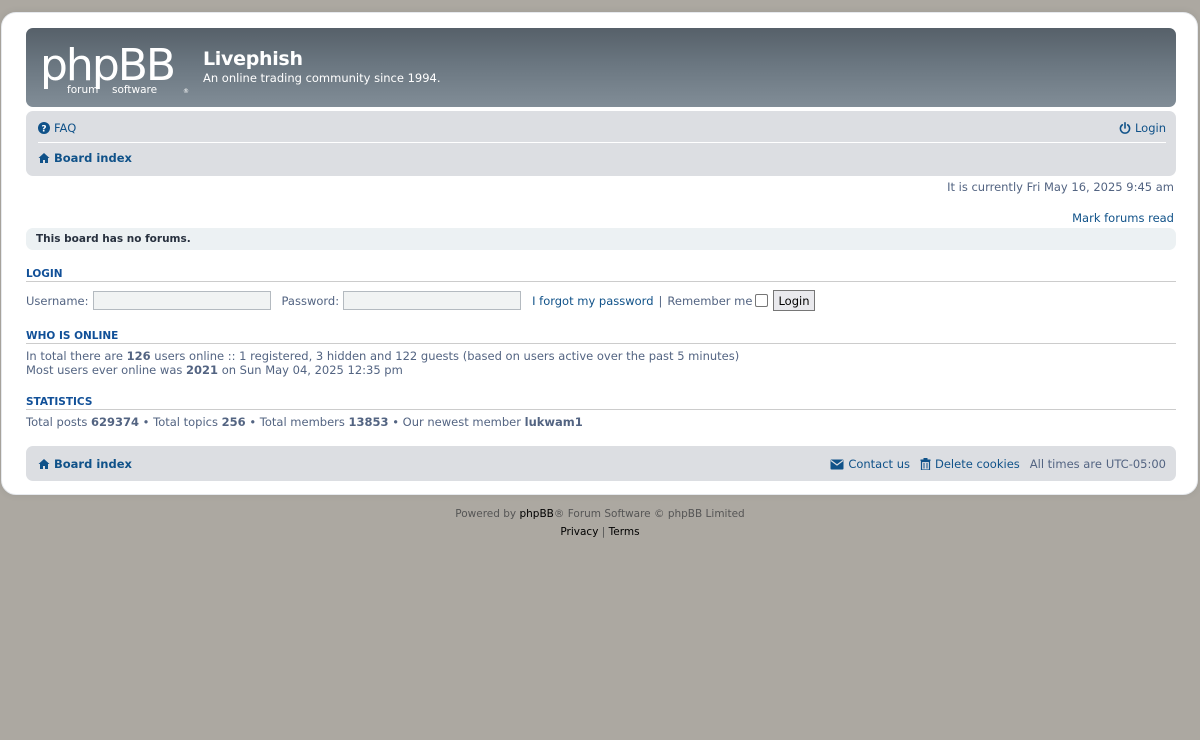  I want to click on mark-forums-read-link: Mark forums read, so click(1123, 218).